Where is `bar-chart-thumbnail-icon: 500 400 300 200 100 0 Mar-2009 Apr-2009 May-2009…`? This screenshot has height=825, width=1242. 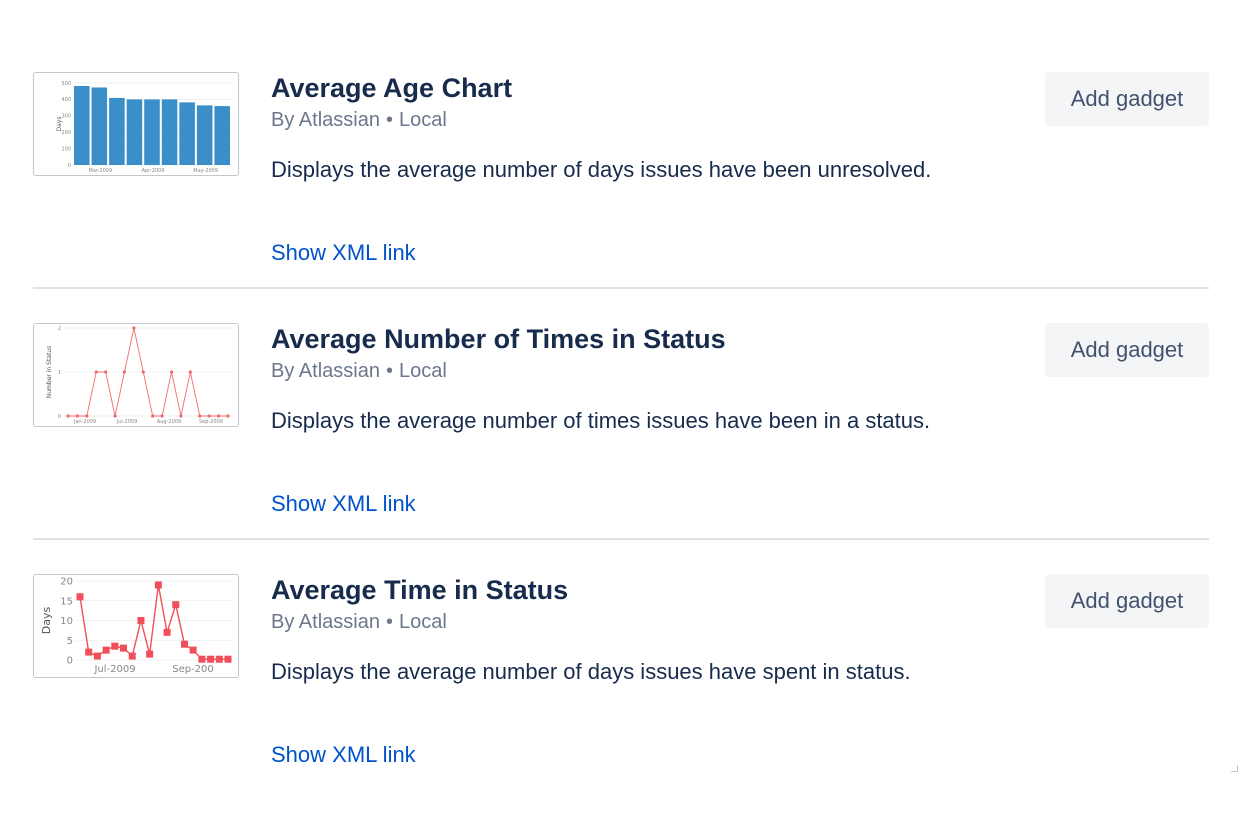 bar-chart-thumbnail-icon: 500 400 300 200 100 0 Mar-2009 Apr-2009 May-2009… is located at coordinates (136, 124).